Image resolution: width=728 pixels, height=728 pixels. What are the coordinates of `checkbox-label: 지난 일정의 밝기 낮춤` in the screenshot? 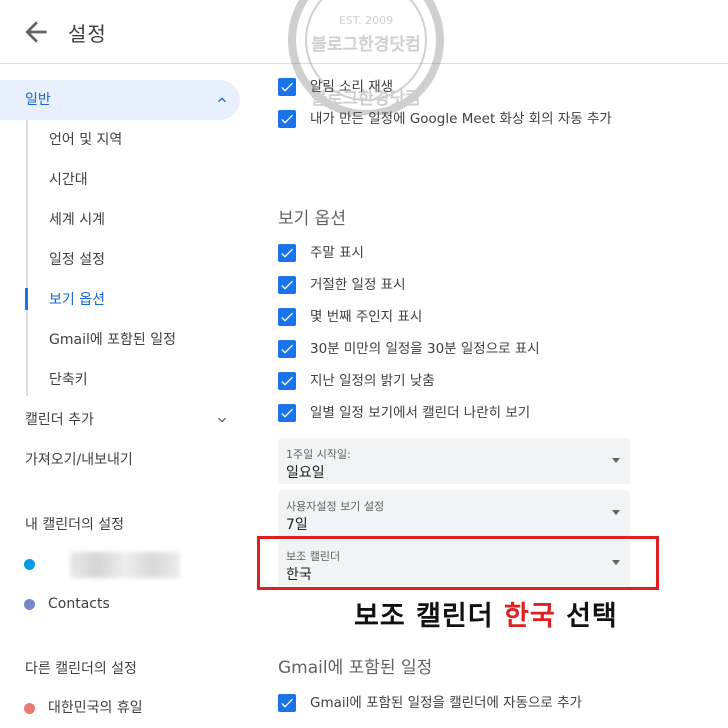 It's located at (372, 381).